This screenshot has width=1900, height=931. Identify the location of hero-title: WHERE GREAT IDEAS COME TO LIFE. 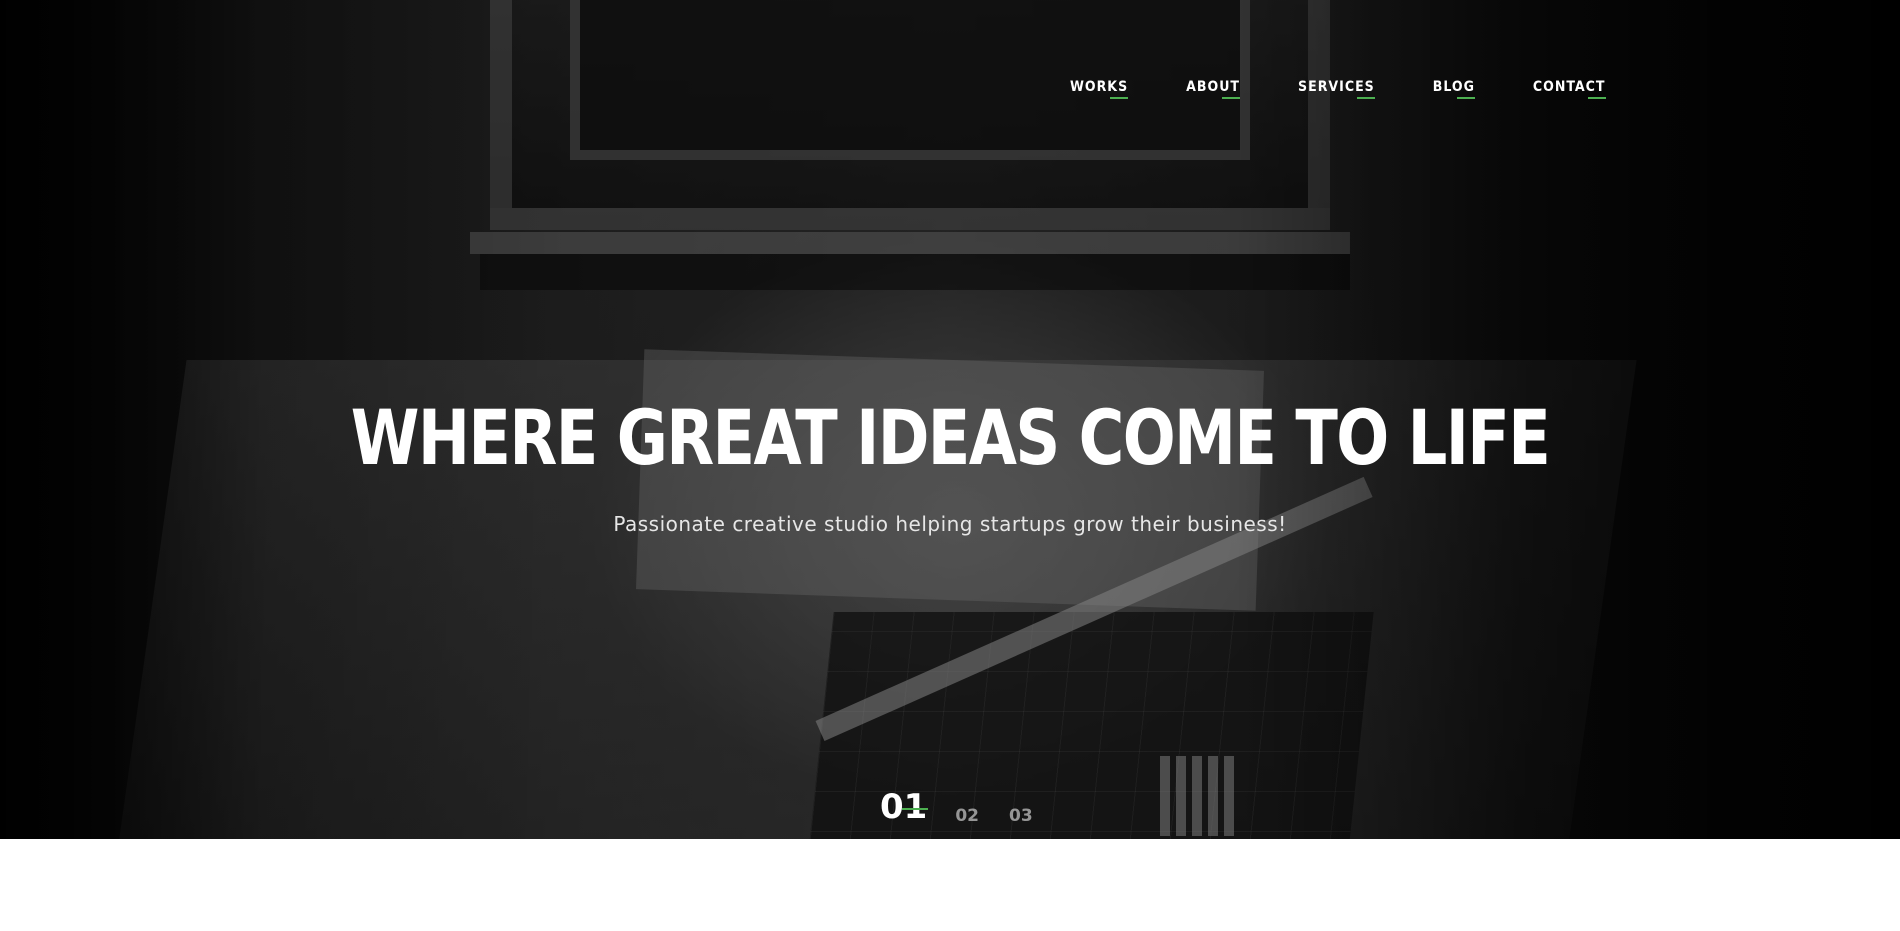
(950, 437).